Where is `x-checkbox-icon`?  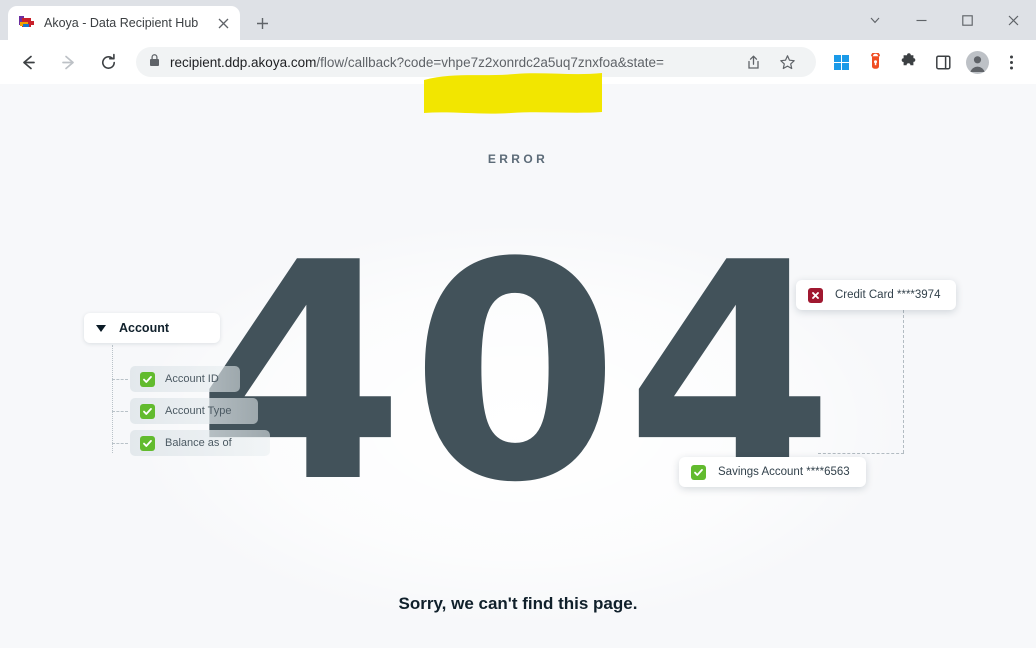
x-checkbox-icon is located at coordinates (815, 295).